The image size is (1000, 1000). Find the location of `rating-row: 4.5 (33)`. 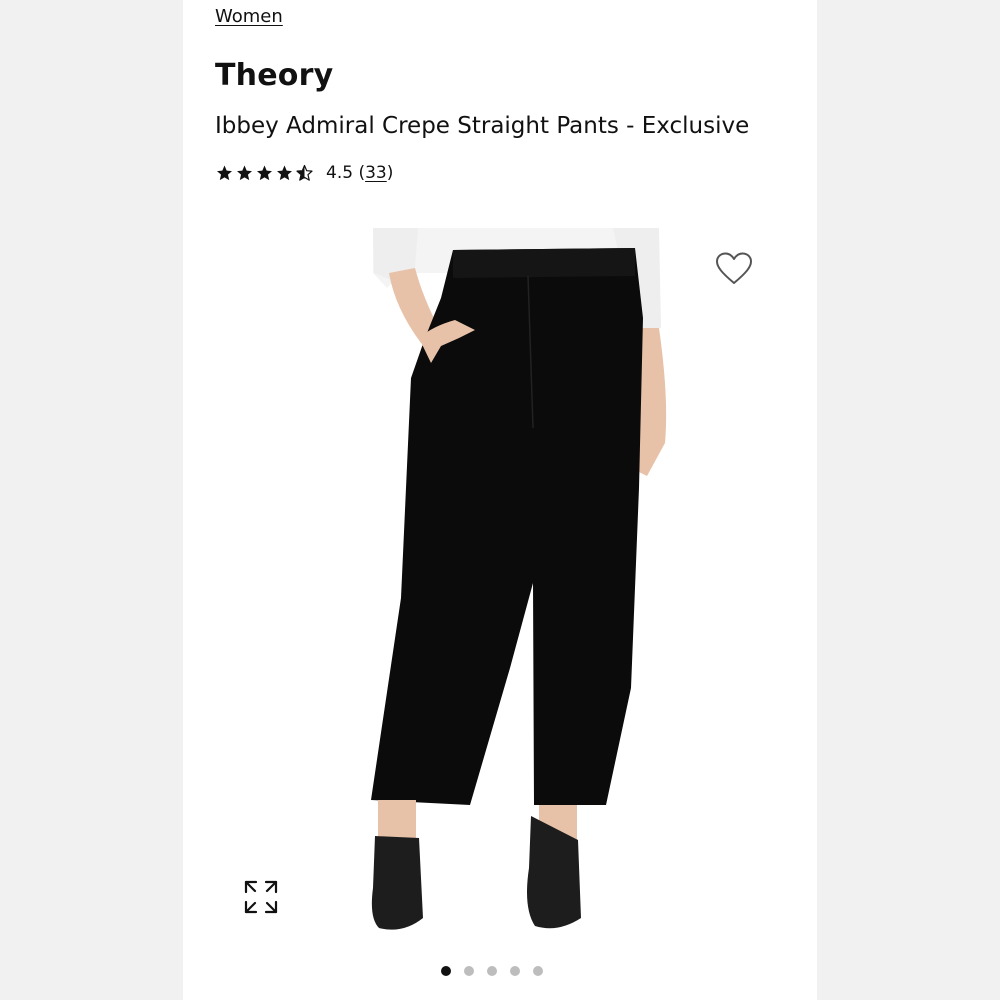

rating-row: 4.5 (33) is located at coordinates (304, 173).